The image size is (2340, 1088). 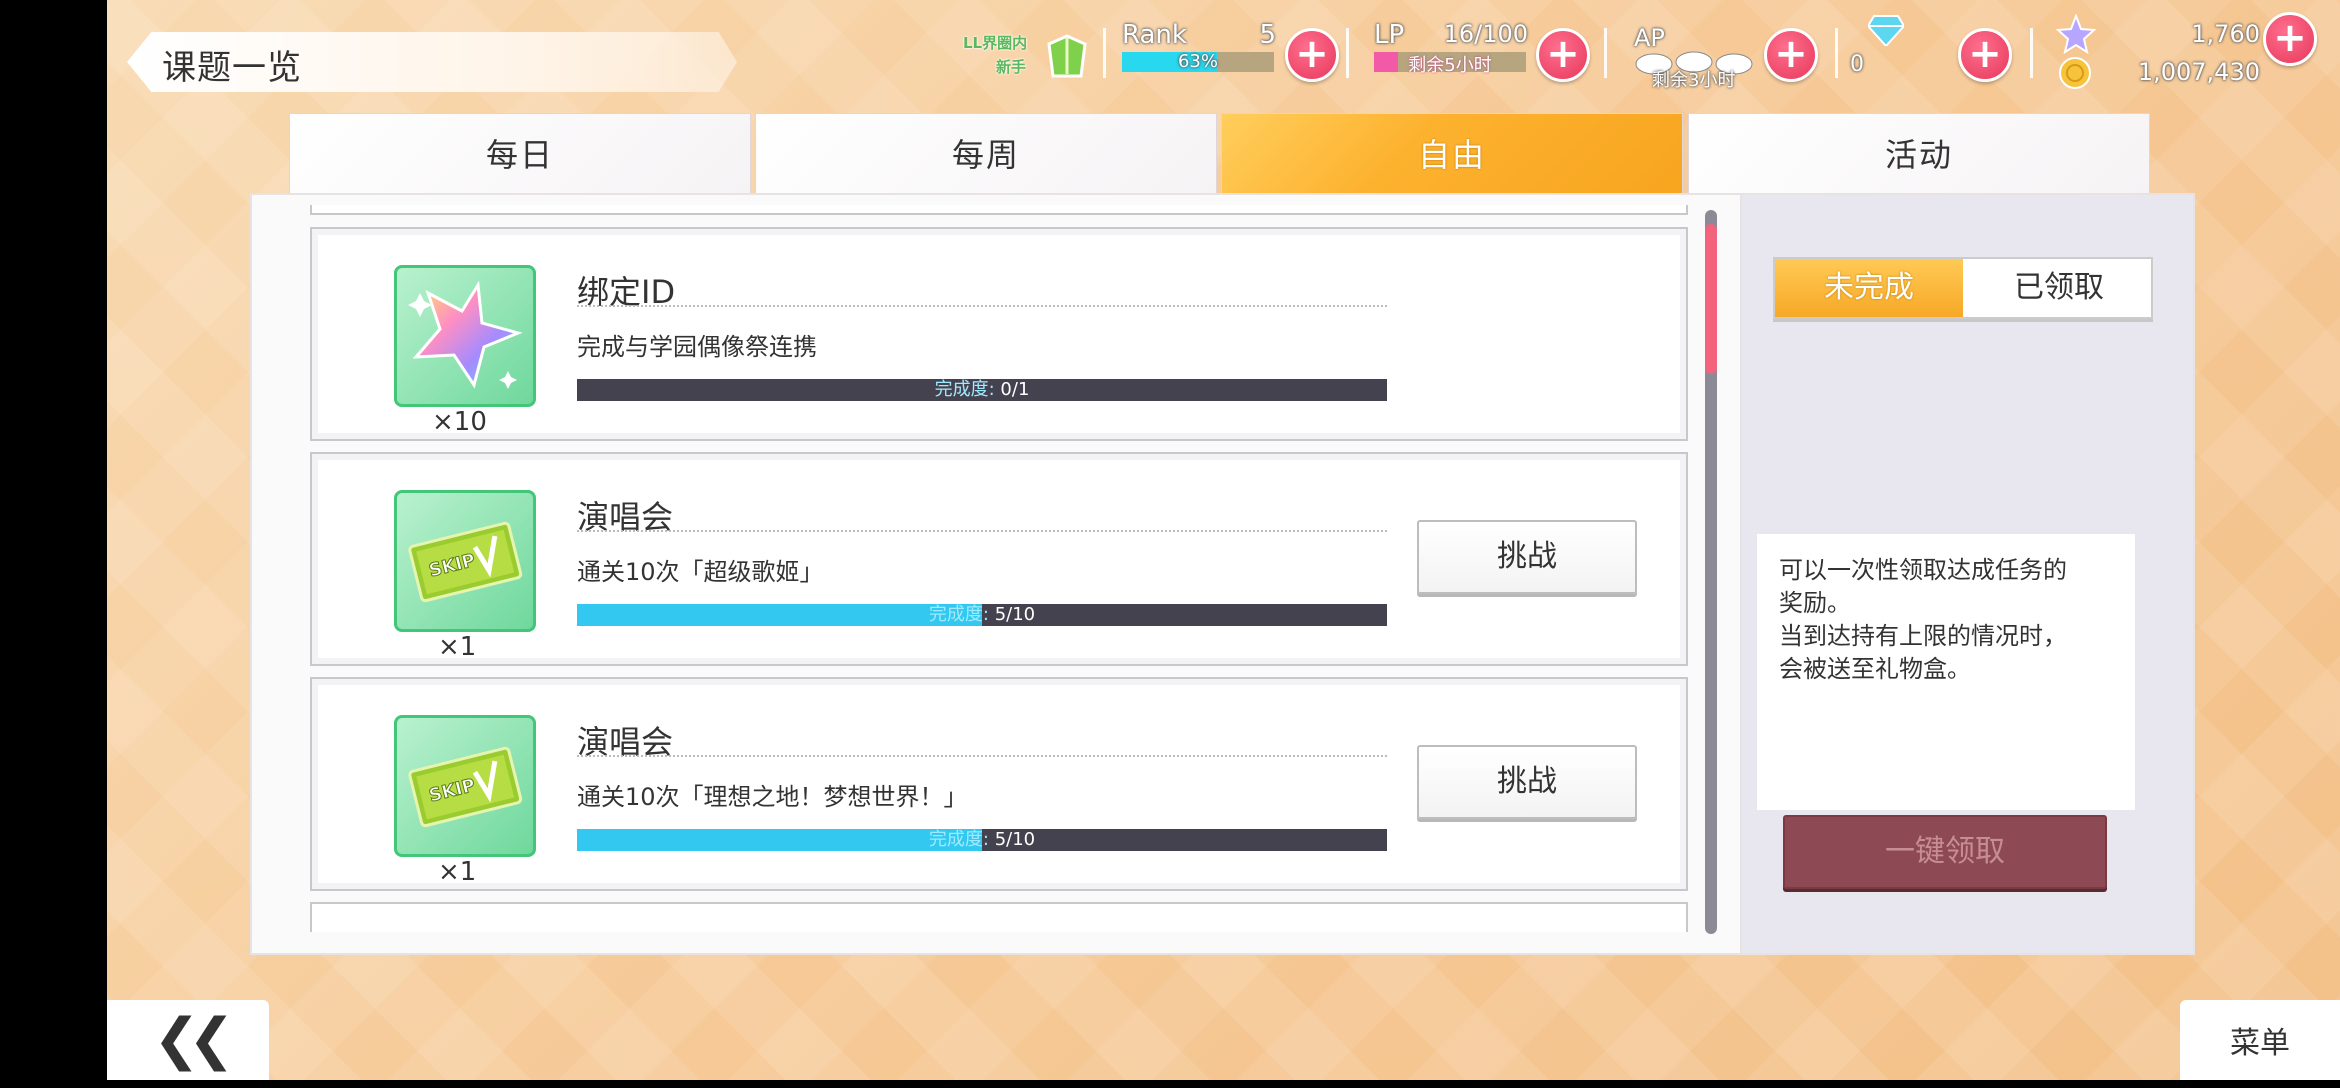 What do you see at coordinates (1711, 299) in the screenshot?
I see `scrollbar-thumb` at bounding box center [1711, 299].